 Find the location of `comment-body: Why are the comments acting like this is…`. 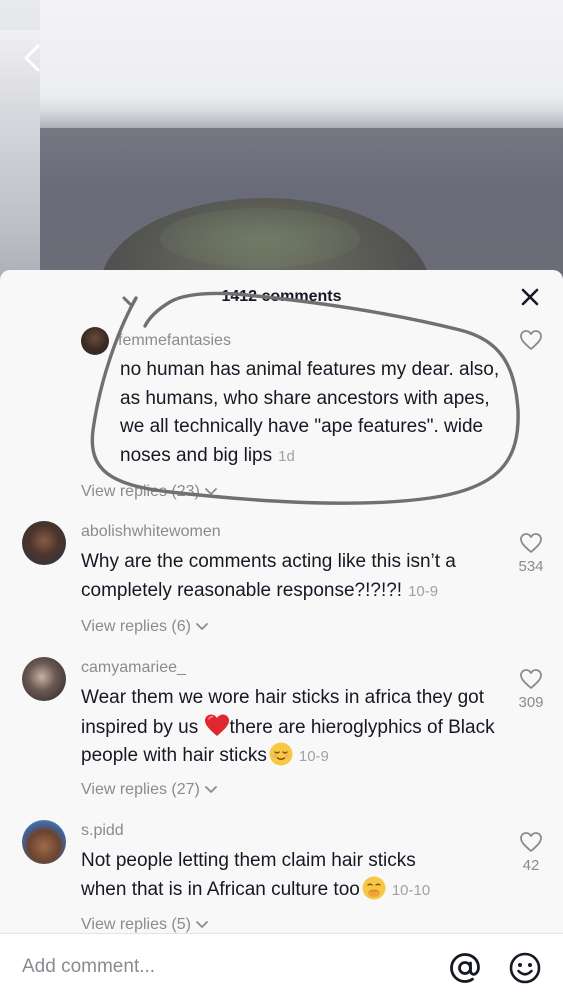

comment-body: Why are the comments acting like this is… is located at coordinates (268, 576).